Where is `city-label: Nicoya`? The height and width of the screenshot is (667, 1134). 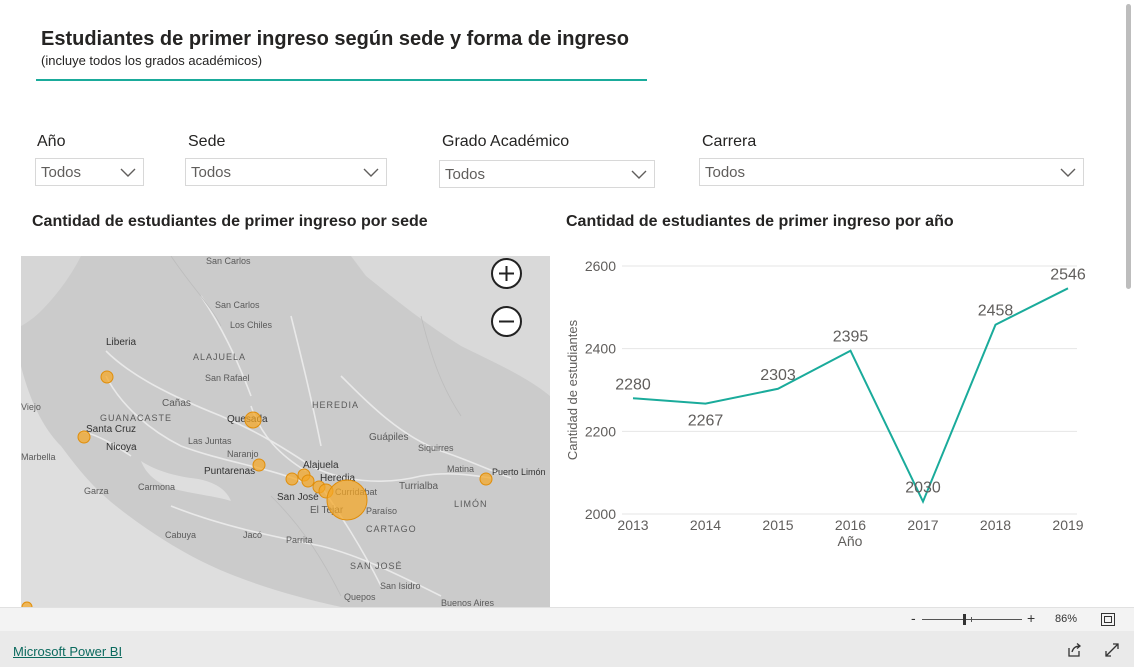
city-label: Nicoya is located at coordinates (121, 447).